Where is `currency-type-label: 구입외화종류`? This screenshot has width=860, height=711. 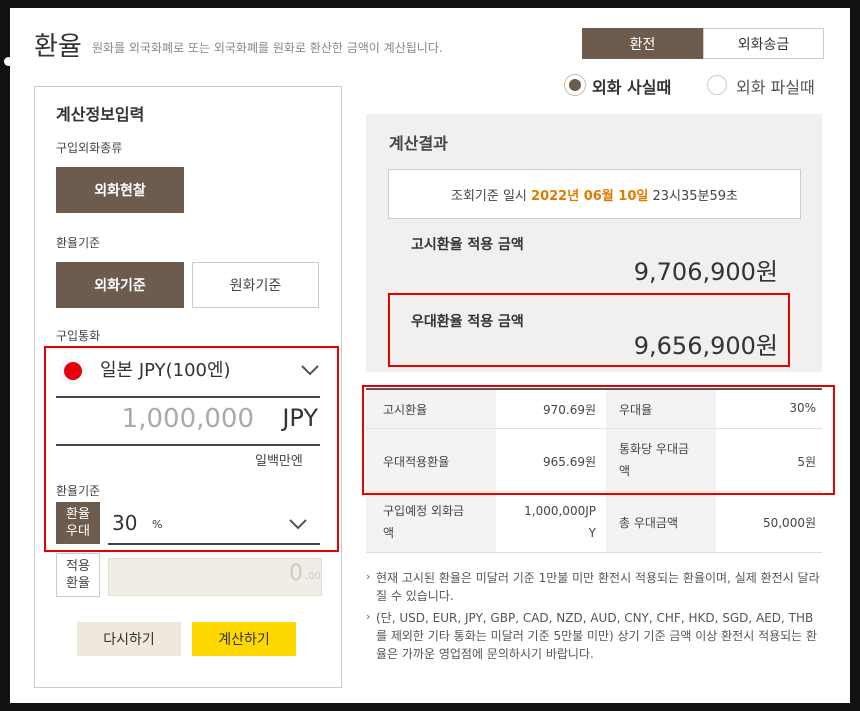
currency-type-label: 구입외화종류 is located at coordinates (89, 148).